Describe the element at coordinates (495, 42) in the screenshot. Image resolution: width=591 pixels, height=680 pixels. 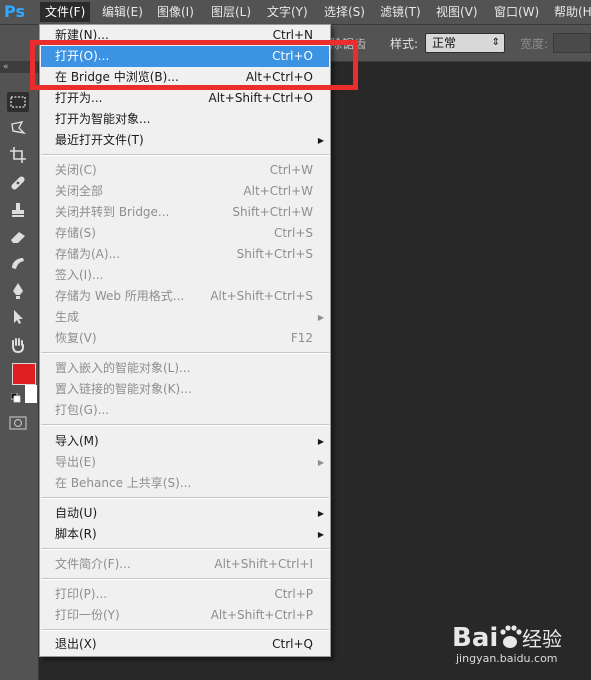
I see `chevron-updown-icon: ⇕` at that location.